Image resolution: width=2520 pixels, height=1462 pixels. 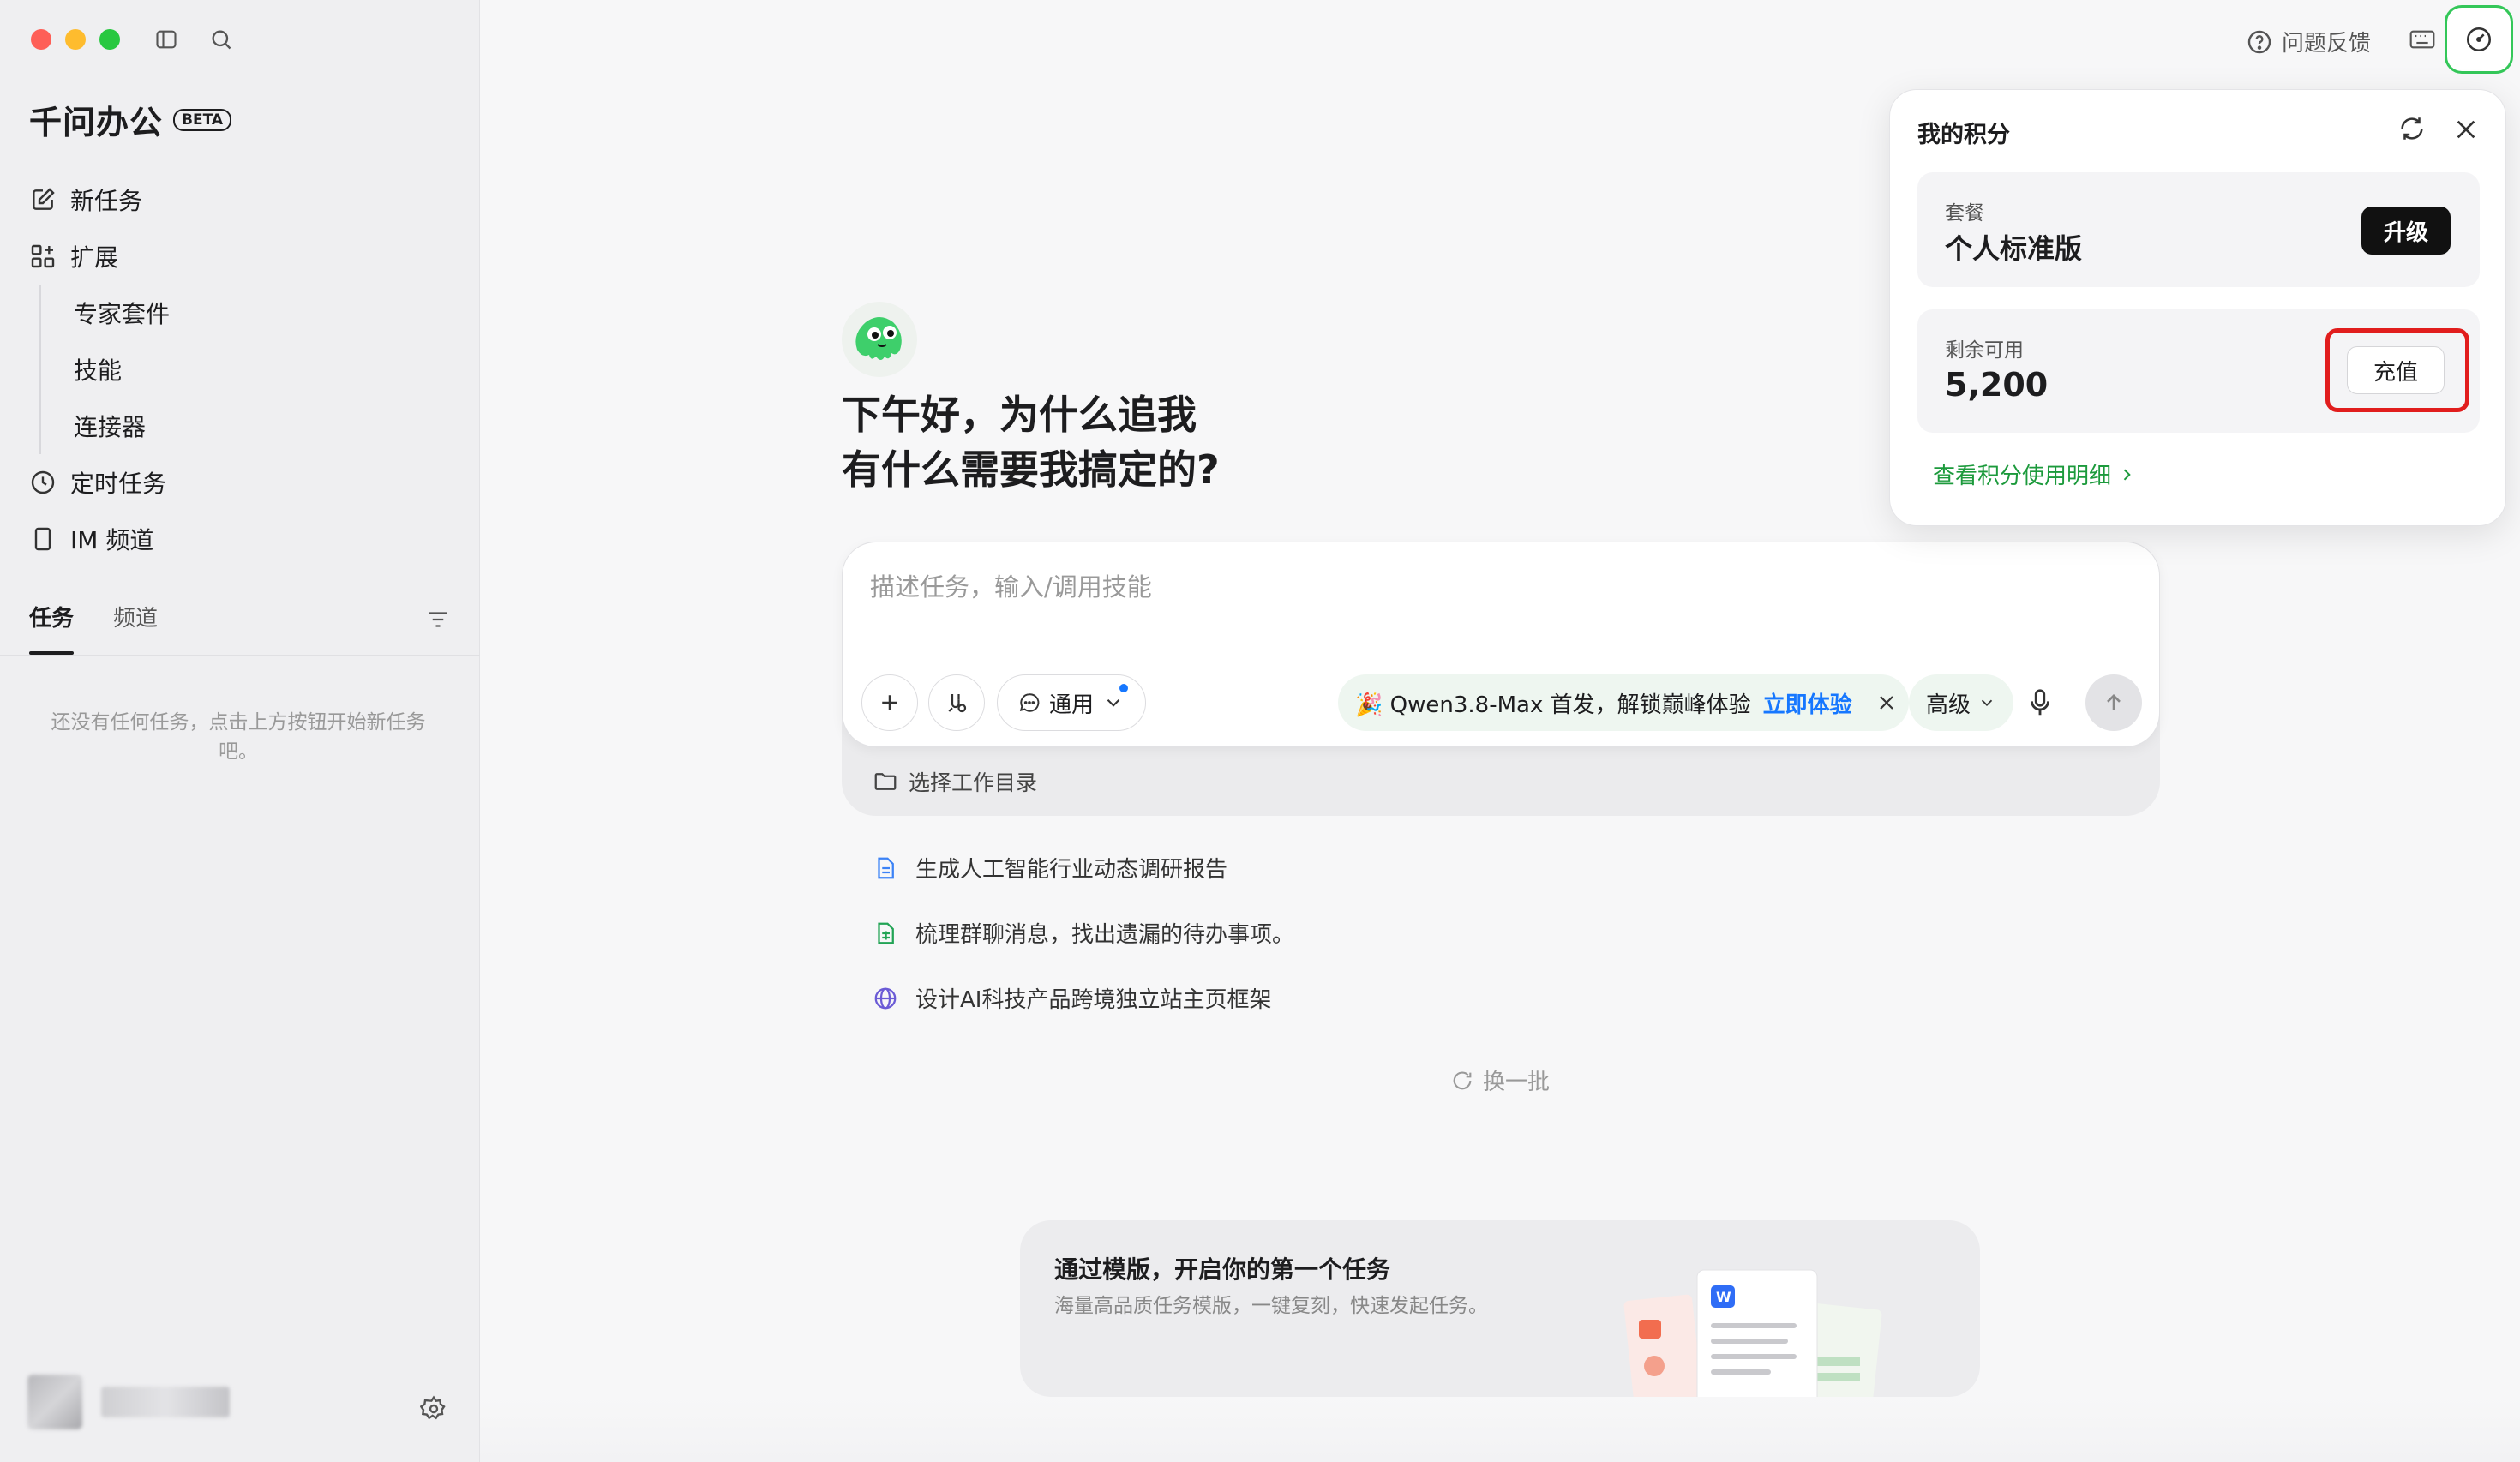 What do you see at coordinates (266, 313) in the screenshot?
I see `sidebar-item-expert-suite: 专家套件` at bounding box center [266, 313].